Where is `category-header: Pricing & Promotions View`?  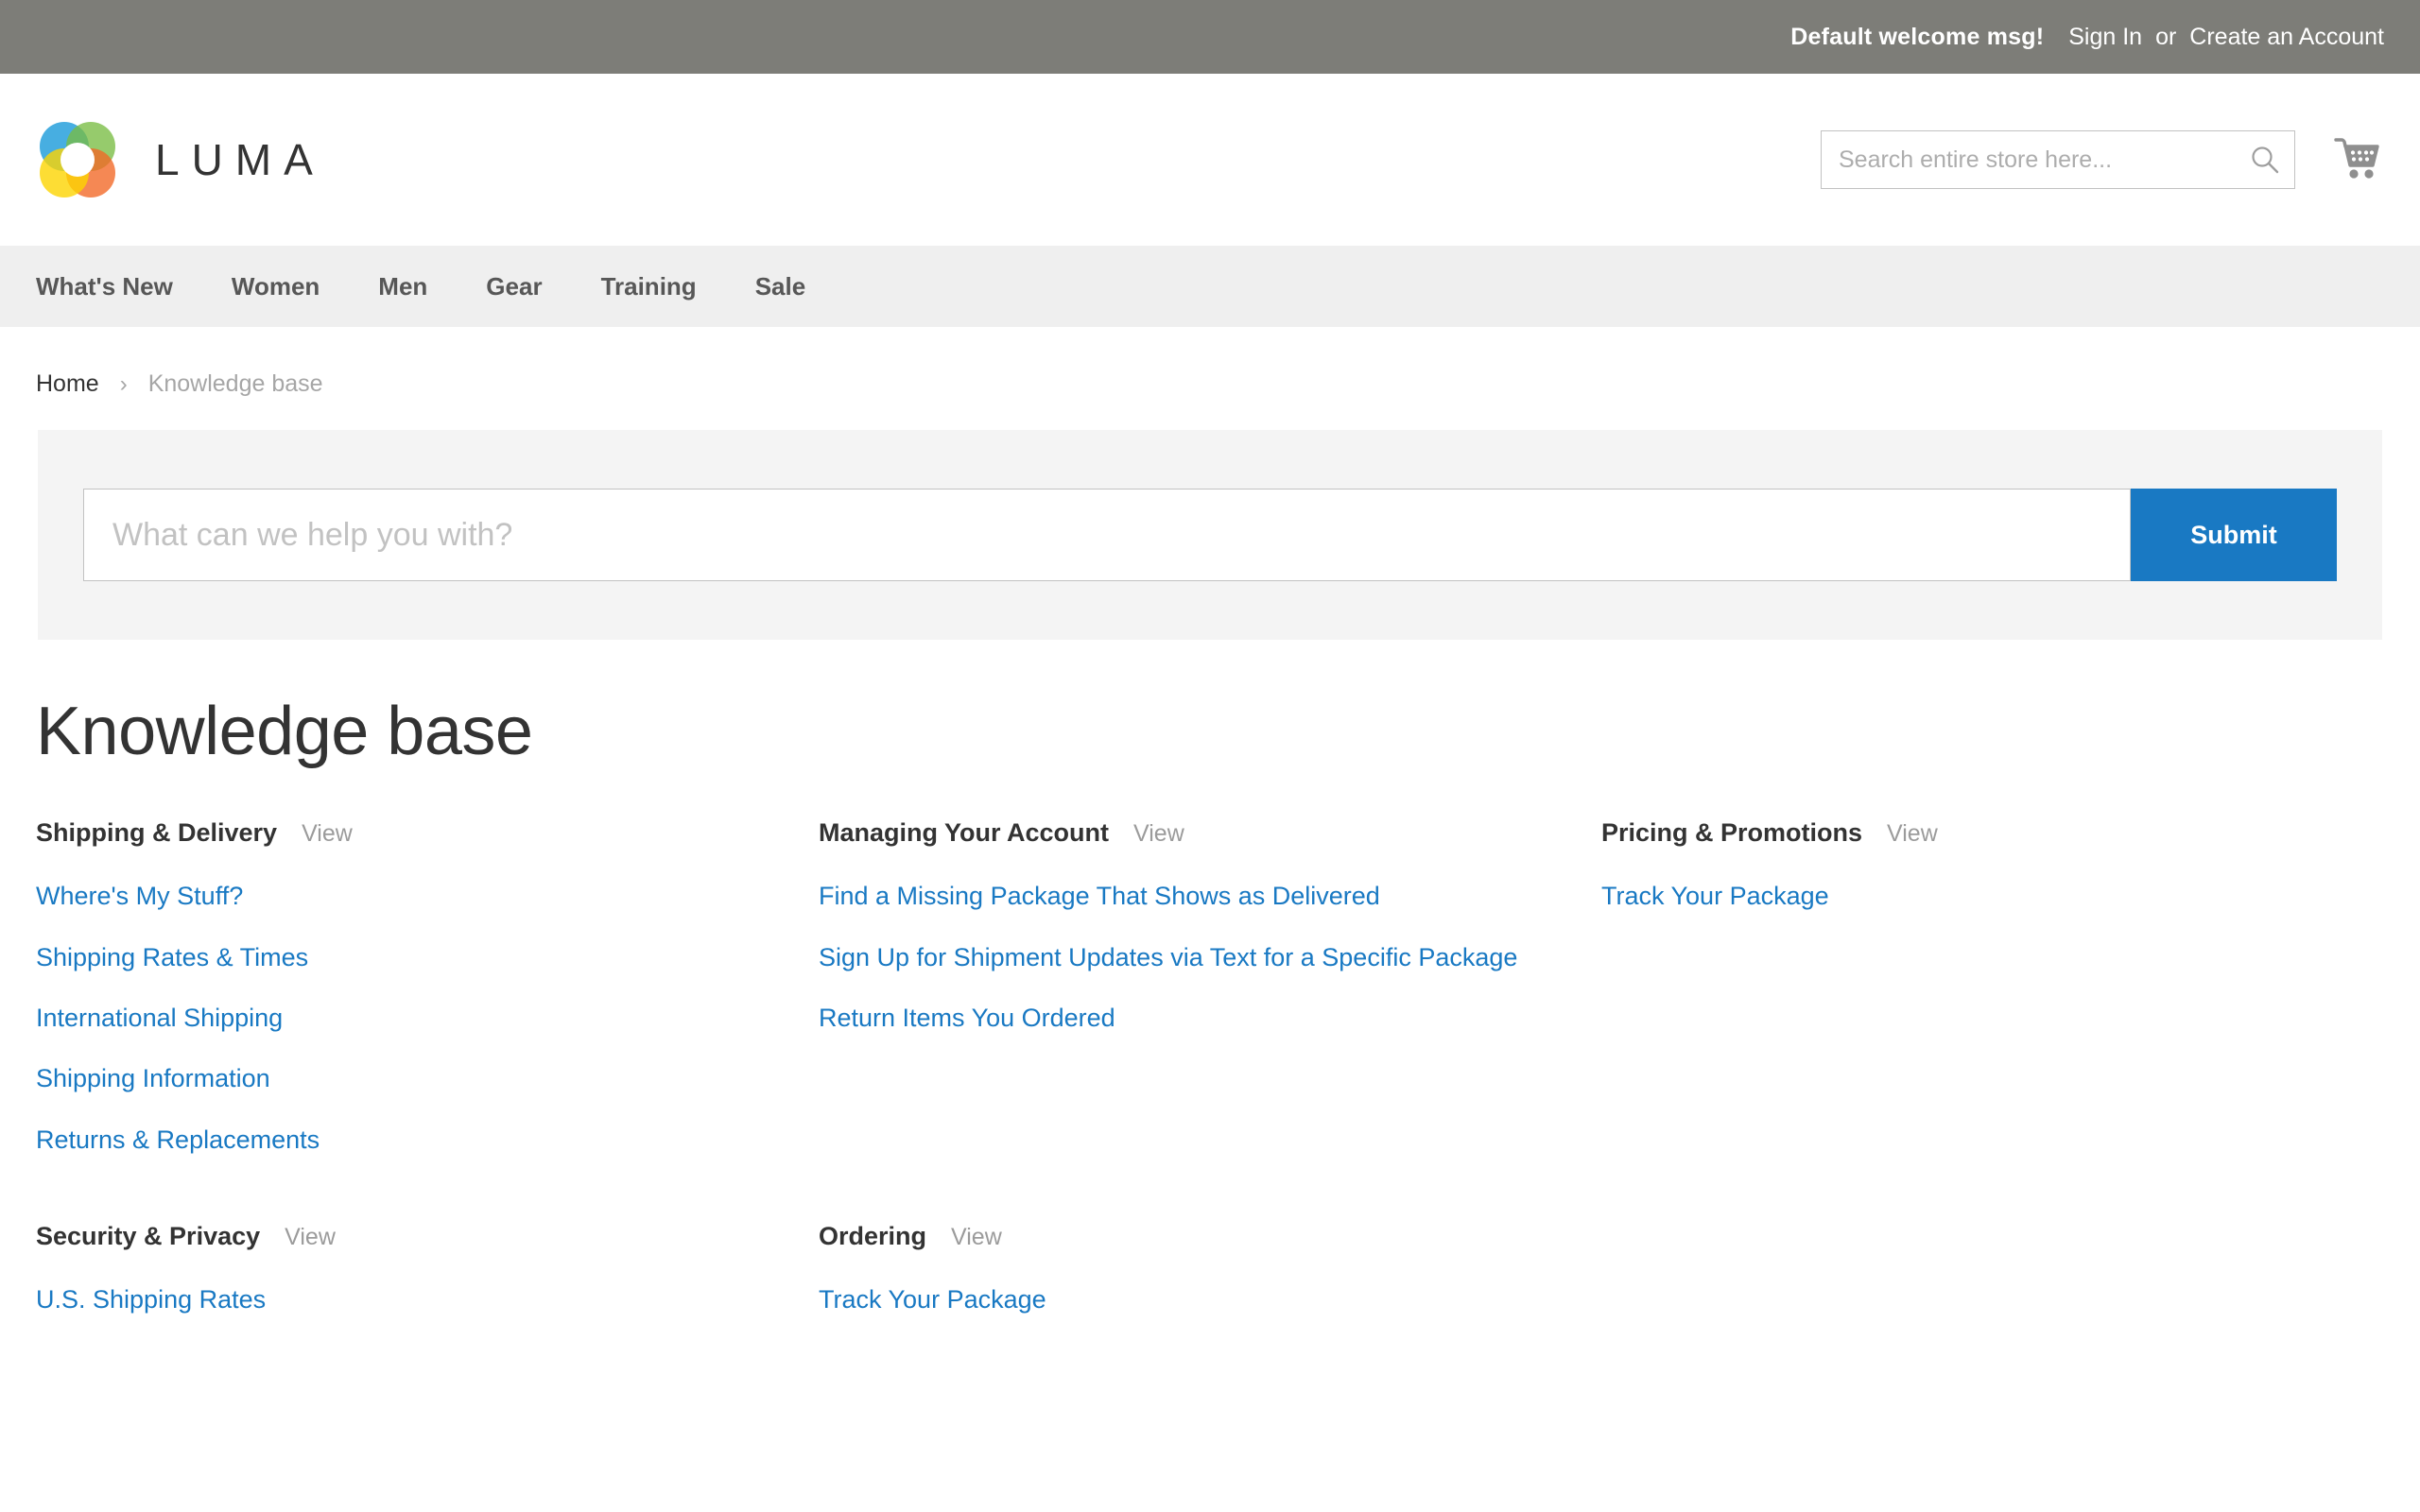
category-header: Pricing & Promotions View is located at coordinates (1964, 833).